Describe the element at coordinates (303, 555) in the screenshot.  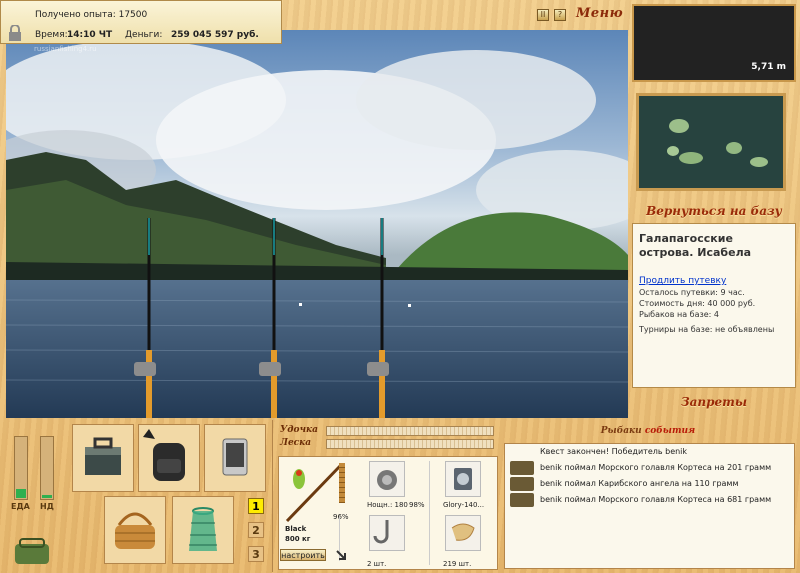
I see `configure-button: настроить` at that location.